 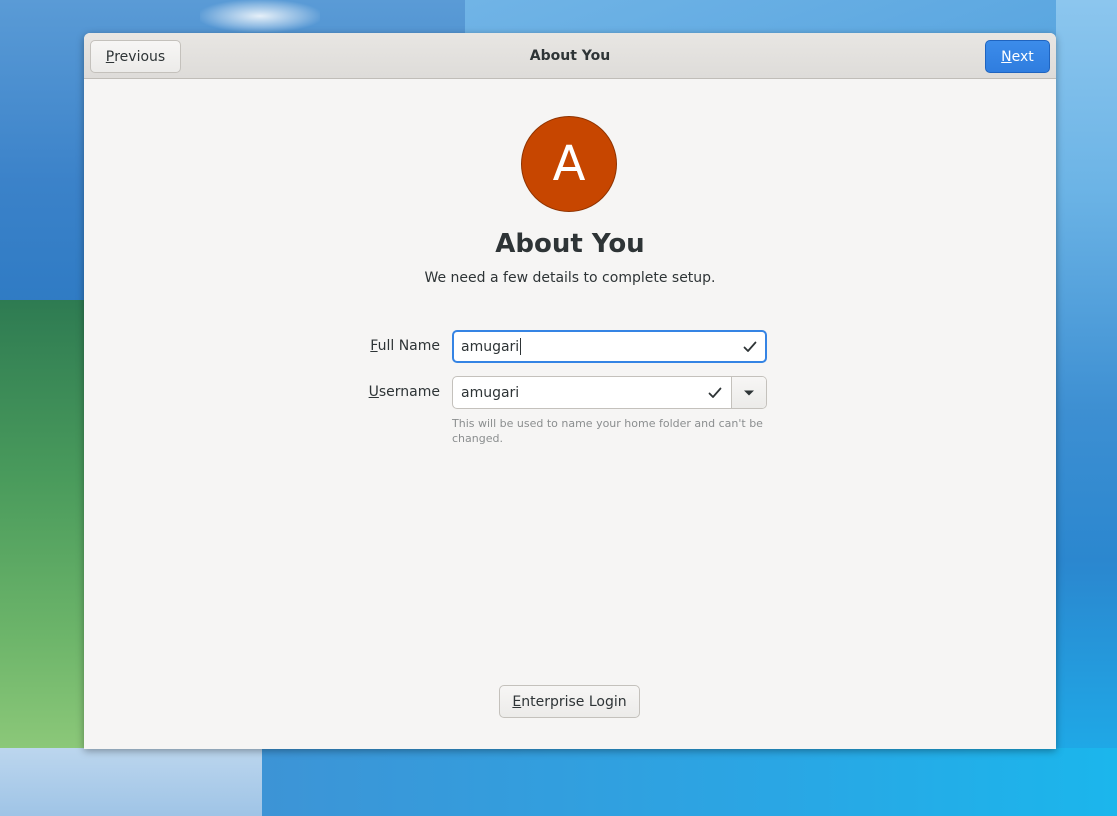 I want to click on avatar-initial: A, so click(x=569, y=164).